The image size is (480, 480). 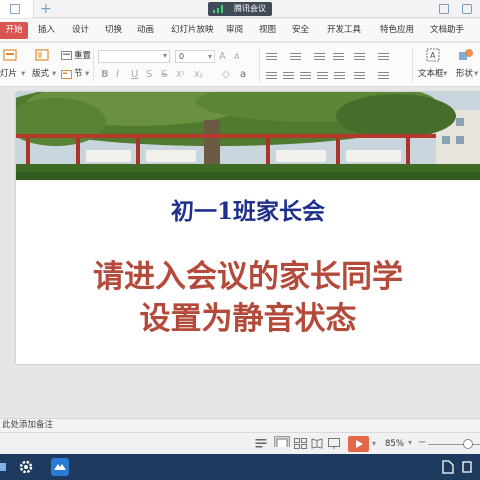 What do you see at coordinates (149, 75) in the screenshot?
I see `shadow-icon: S` at bounding box center [149, 75].